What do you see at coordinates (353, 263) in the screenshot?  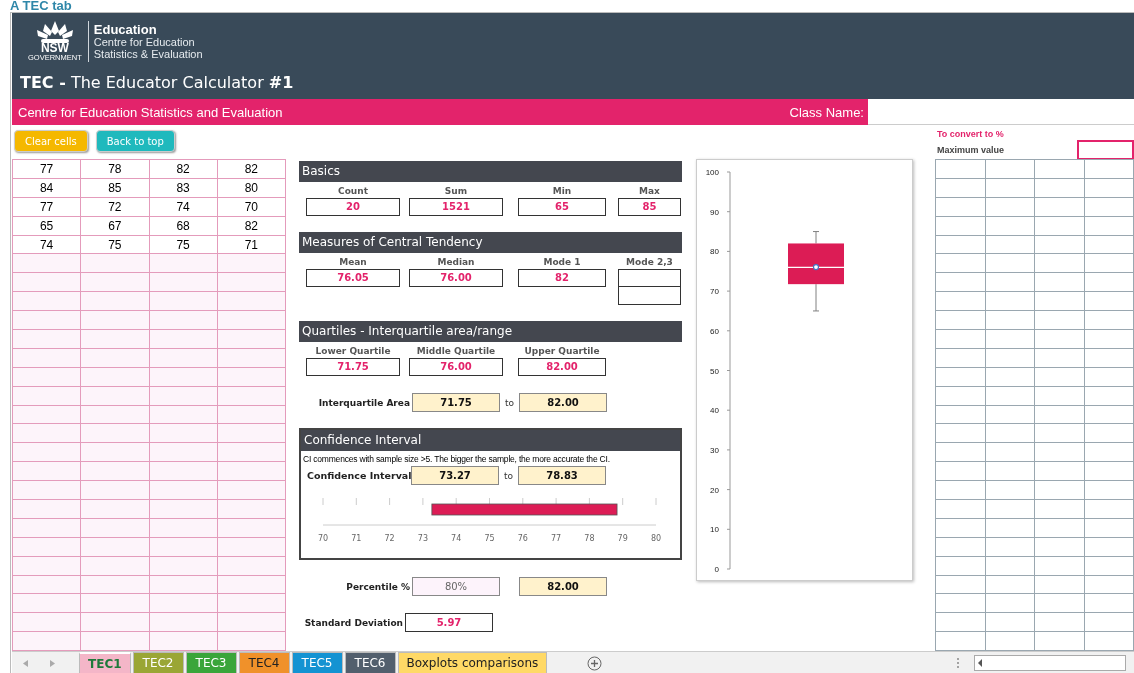 I see `field-label: Mean` at bounding box center [353, 263].